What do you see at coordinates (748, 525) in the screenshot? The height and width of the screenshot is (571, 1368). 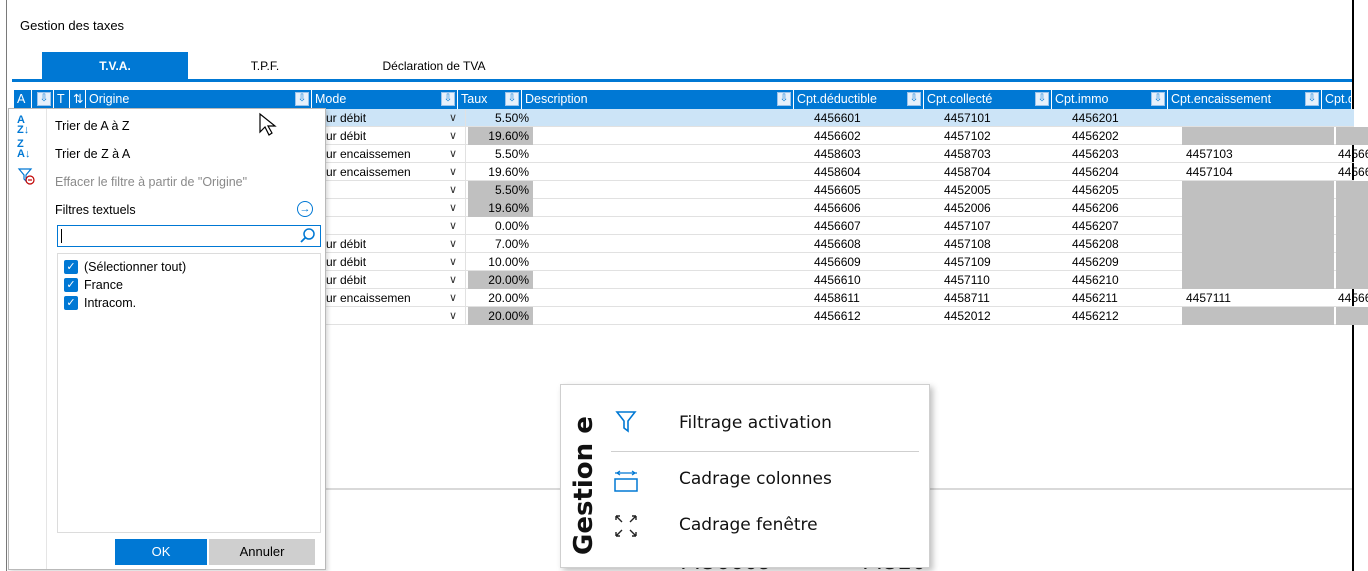 I see `context-item-fit-window: Cadrage fenêtre` at bounding box center [748, 525].